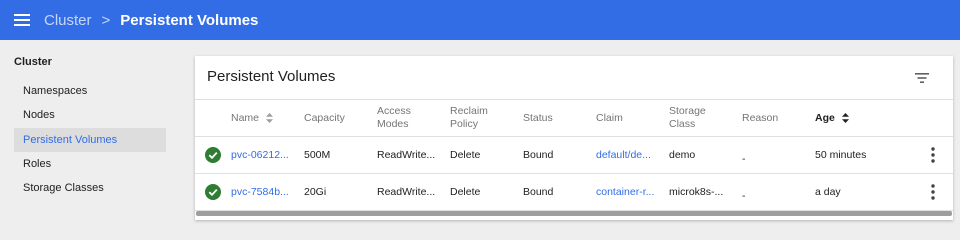 Image resolution: width=960 pixels, height=240 pixels. I want to click on column-header-access-modes: Access Modes, so click(394, 118).